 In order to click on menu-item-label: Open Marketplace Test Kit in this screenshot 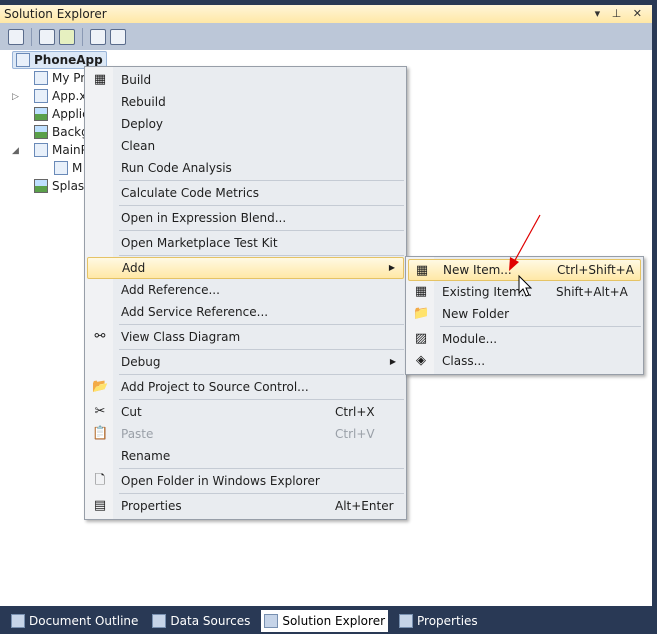, I will do `click(199, 243)`.